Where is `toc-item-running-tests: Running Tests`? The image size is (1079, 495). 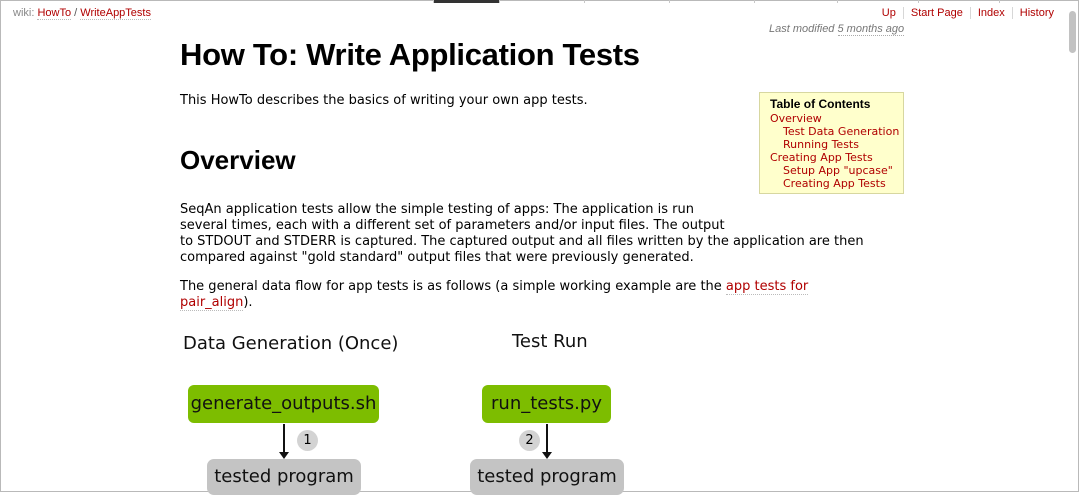
toc-item-running-tests: Running Tests is located at coordinates (834, 144).